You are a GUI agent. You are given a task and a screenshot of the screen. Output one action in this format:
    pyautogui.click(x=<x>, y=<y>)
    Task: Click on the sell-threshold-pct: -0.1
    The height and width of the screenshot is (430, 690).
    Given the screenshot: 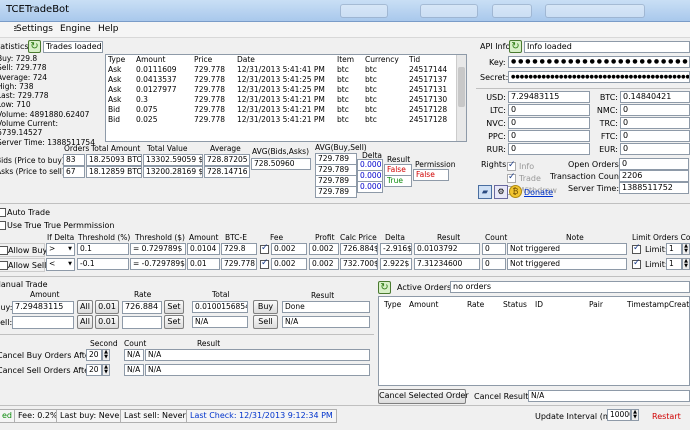 What is the action you would take?
    pyautogui.click(x=103, y=264)
    